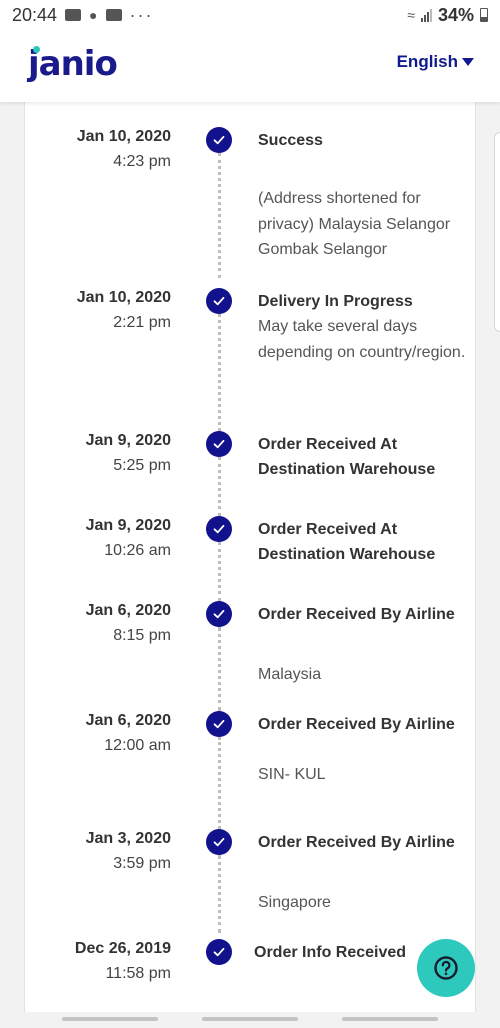 This screenshot has height=1028, width=500. Describe the element at coordinates (138, 973) in the screenshot. I see `event-time: 11:58 pm` at that location.